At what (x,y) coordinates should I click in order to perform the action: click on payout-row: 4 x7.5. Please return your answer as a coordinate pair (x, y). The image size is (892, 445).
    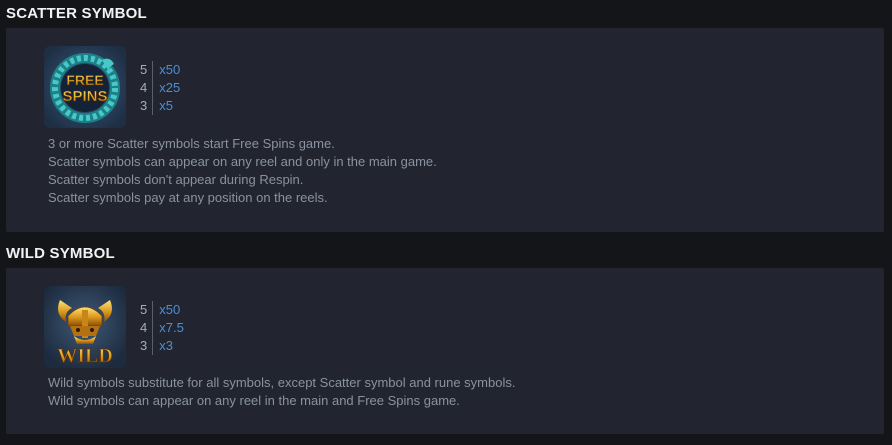
    Looking at the image, I should click on (162, 328).